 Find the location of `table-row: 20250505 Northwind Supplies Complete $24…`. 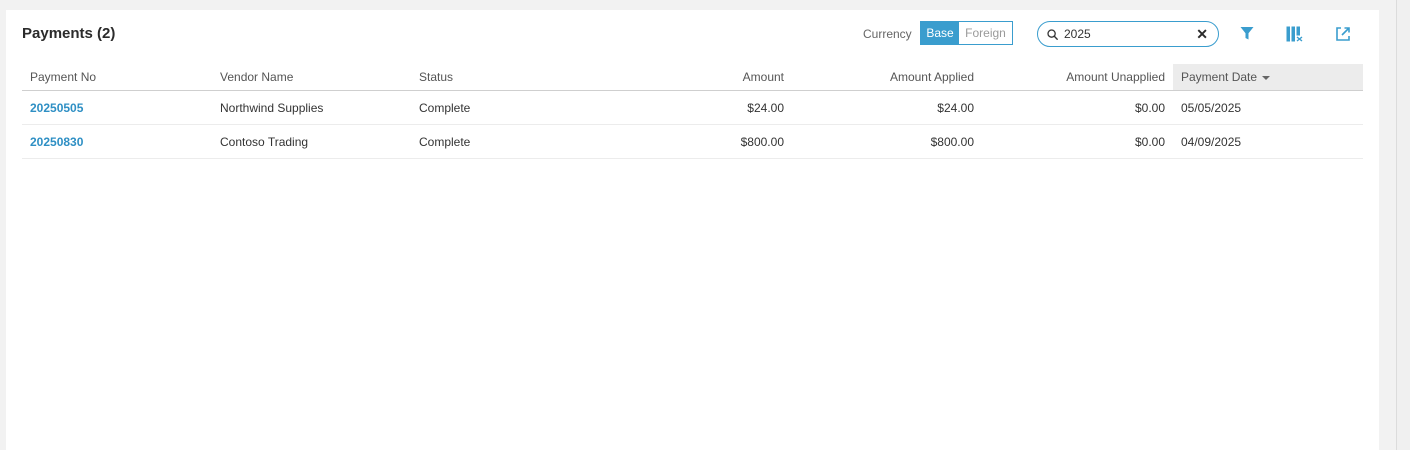

table-row: 20250505 Northwind Supplies Complete $24… is located at coordinates (692, 107).